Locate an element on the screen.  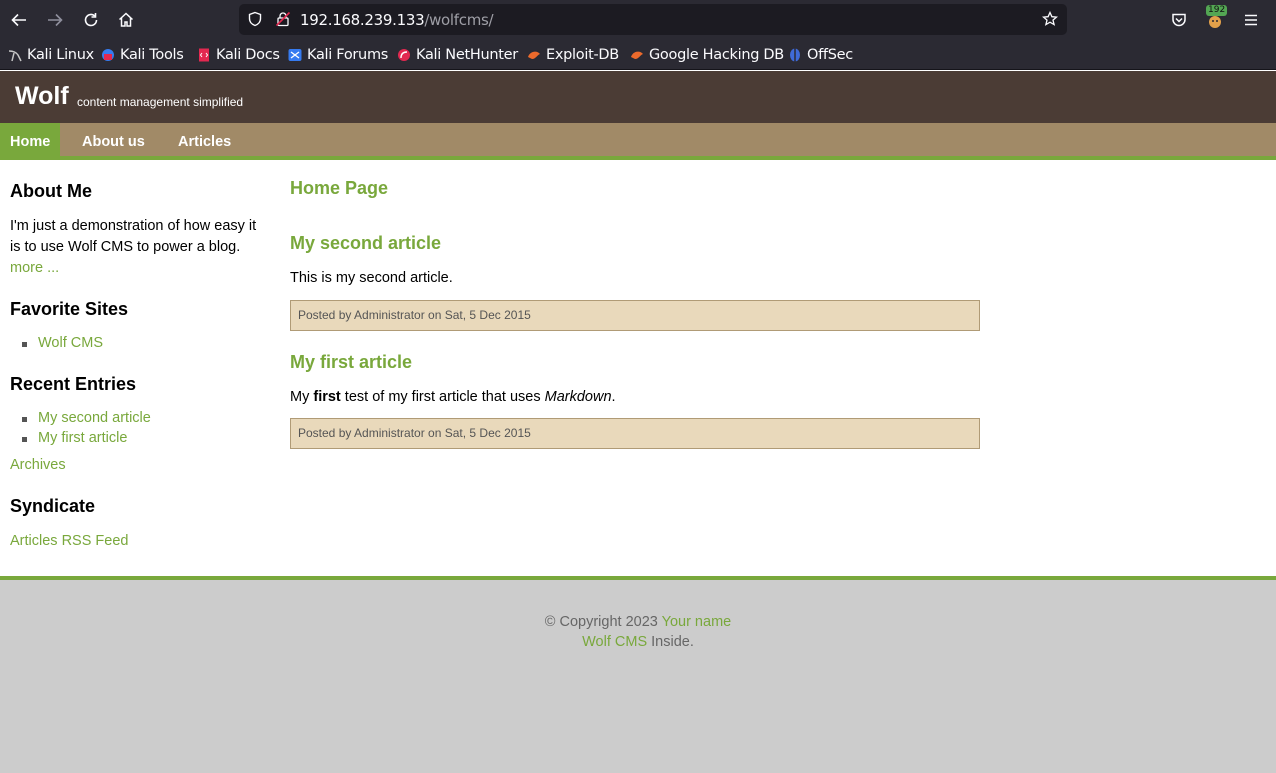
bookmark-kali-forums: Kali Forums is located at coordinates (338, 55).